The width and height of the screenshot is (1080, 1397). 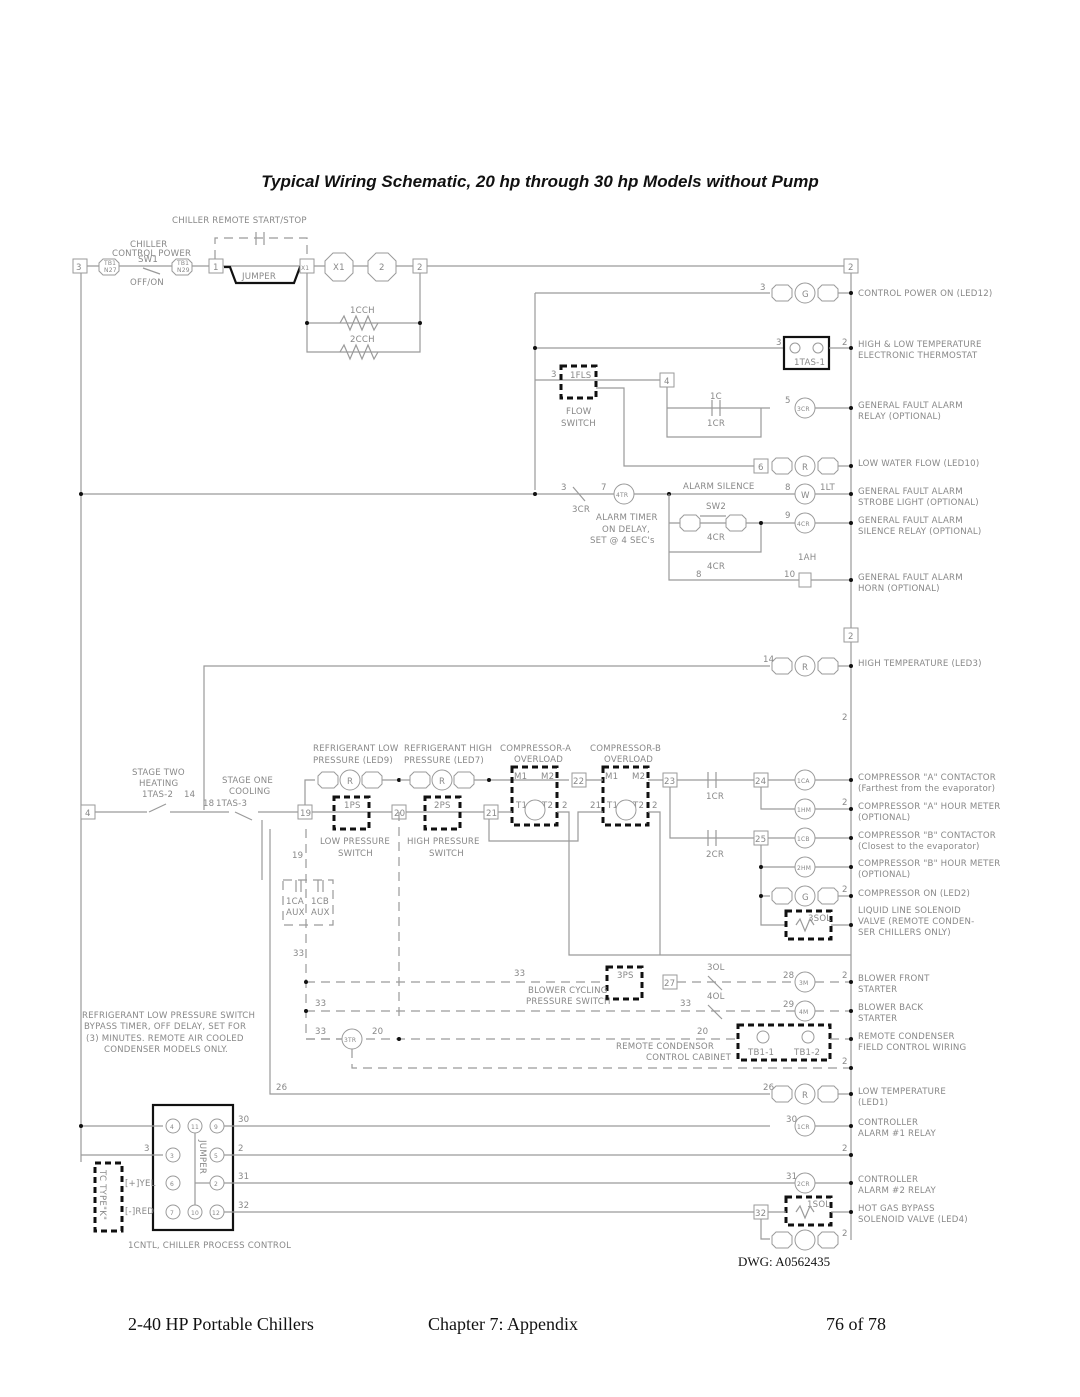 What do you see at coordinates (183, 270) in the screenshot?
I see `schematic-label: N29` at bounding box center [183, 270].